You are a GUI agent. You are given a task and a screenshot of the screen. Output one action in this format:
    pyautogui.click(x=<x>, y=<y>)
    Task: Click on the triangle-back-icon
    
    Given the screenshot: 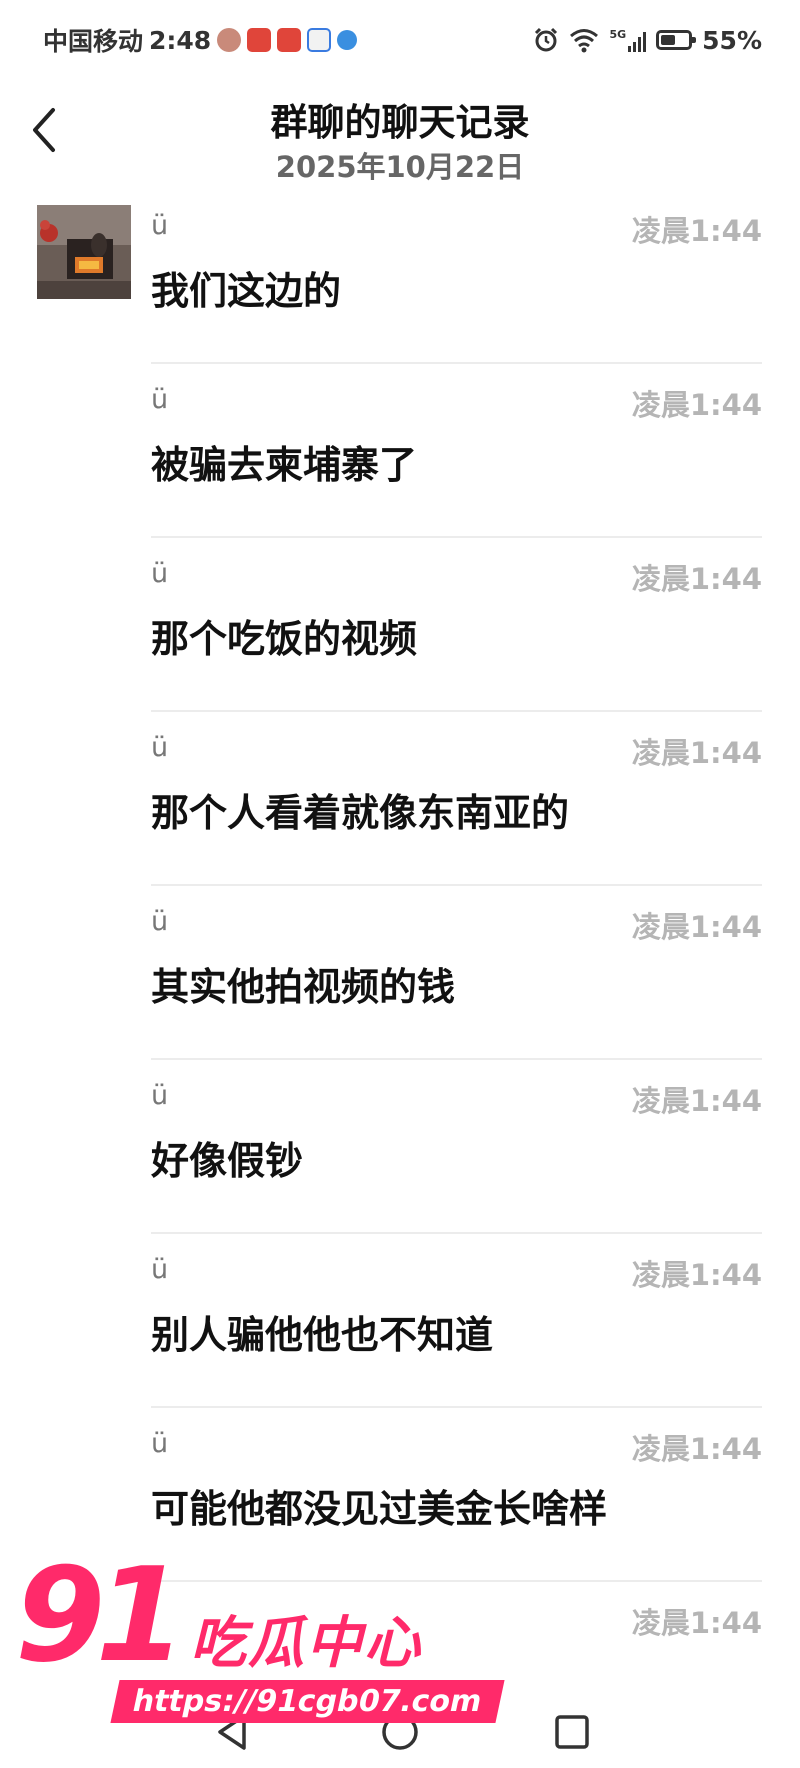 What is the action you would take?
    pyautogui.click(x=232, y=1732)
    